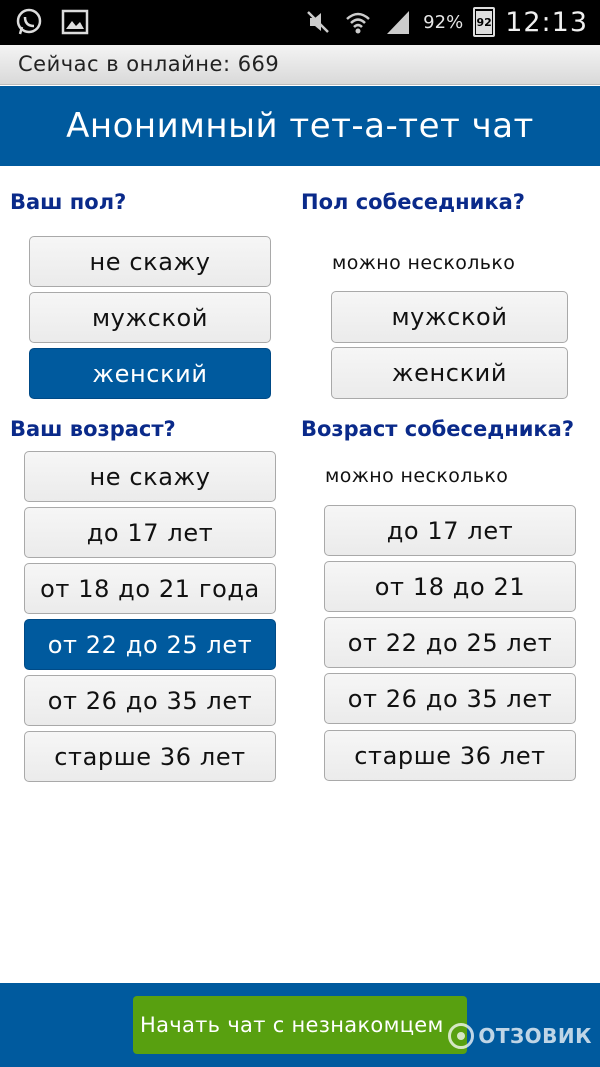 This screenshot has height=1067, width=600. What do you see at coordinates (438, 429) in the screenshot?
I see `partner-age-label: Возраст собеседника?` at bounding box center [438, 429].